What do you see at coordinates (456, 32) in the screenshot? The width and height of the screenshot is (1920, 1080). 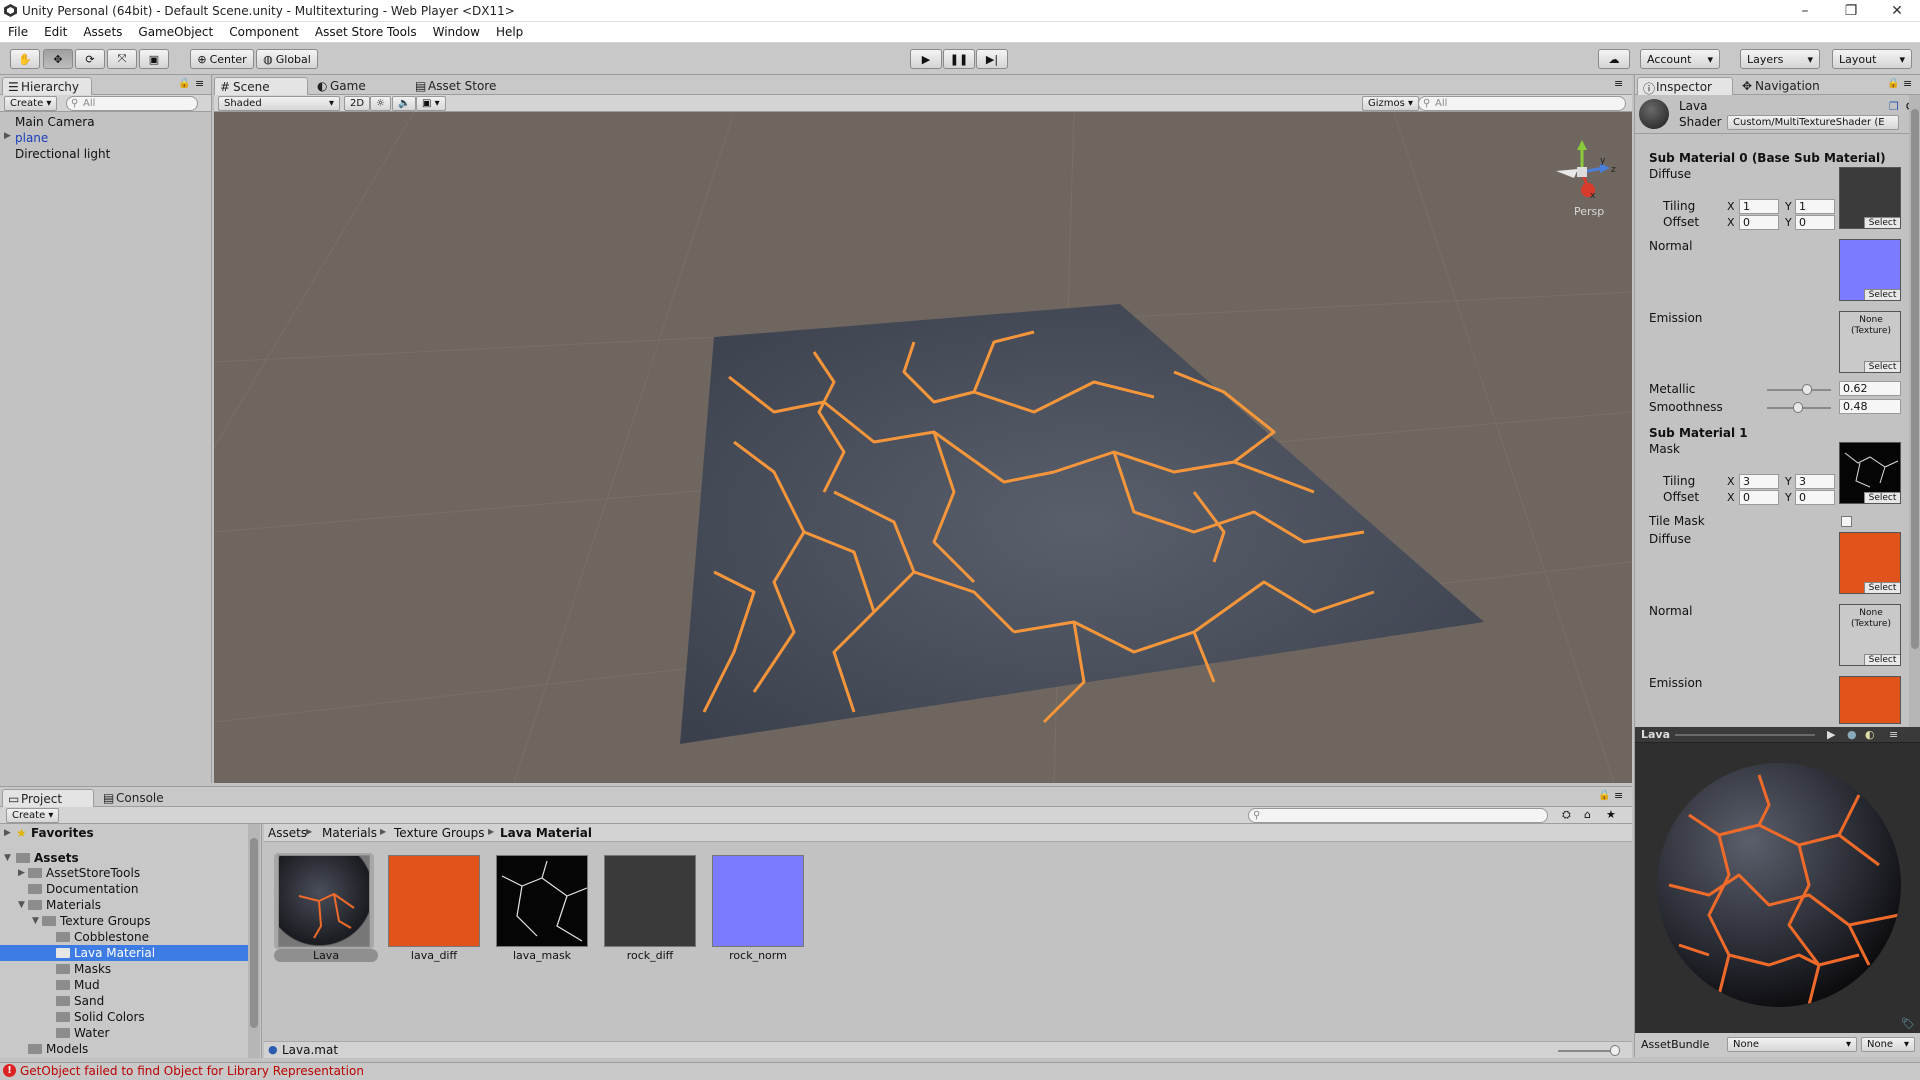 I see `menu-window: Window` at bounding box center [456, 32].